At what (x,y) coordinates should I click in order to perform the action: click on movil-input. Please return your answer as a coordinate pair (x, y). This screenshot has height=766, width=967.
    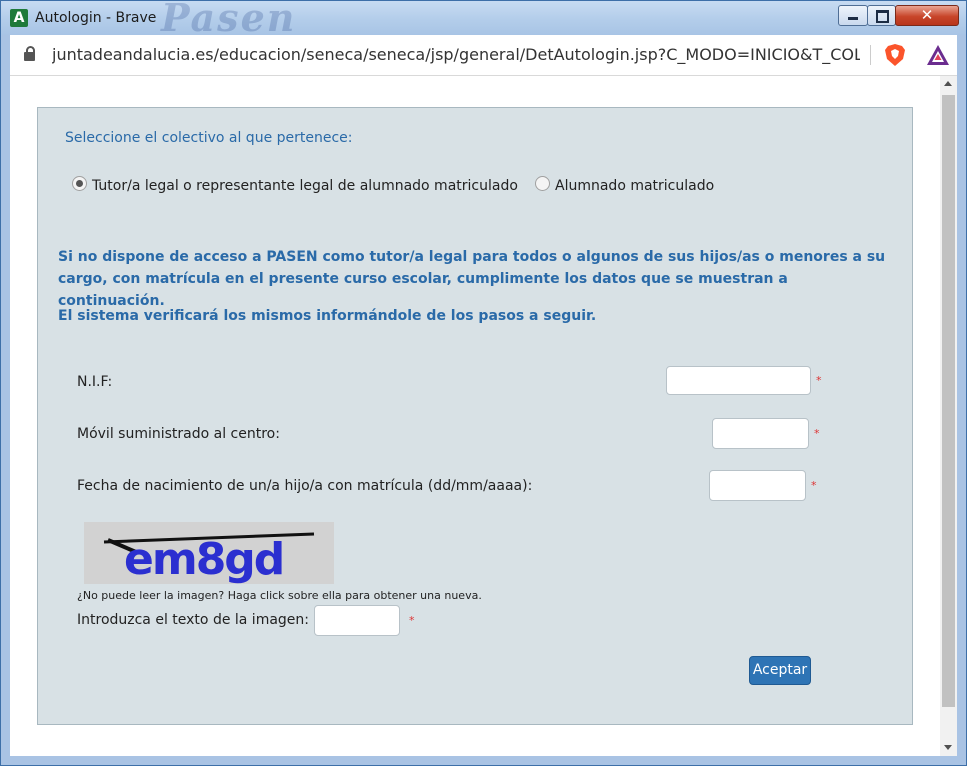
    Looking at the image, I should click on (760, 433).